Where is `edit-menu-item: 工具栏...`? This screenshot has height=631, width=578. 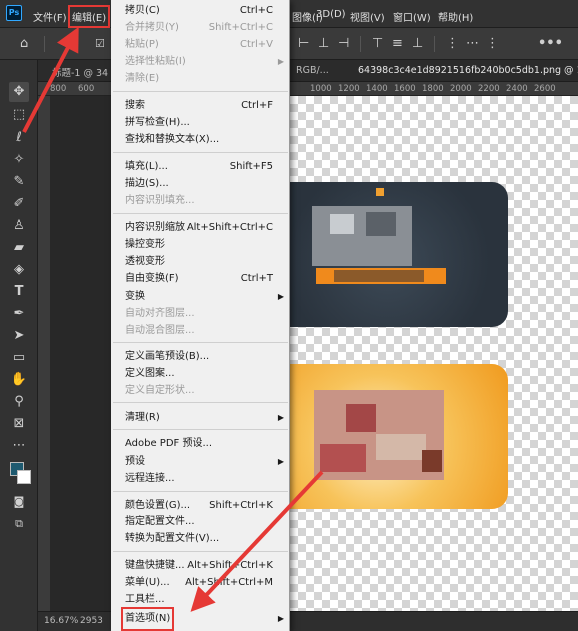
edit-menu-item: 工具栏... is located at coordinates (206, 600).